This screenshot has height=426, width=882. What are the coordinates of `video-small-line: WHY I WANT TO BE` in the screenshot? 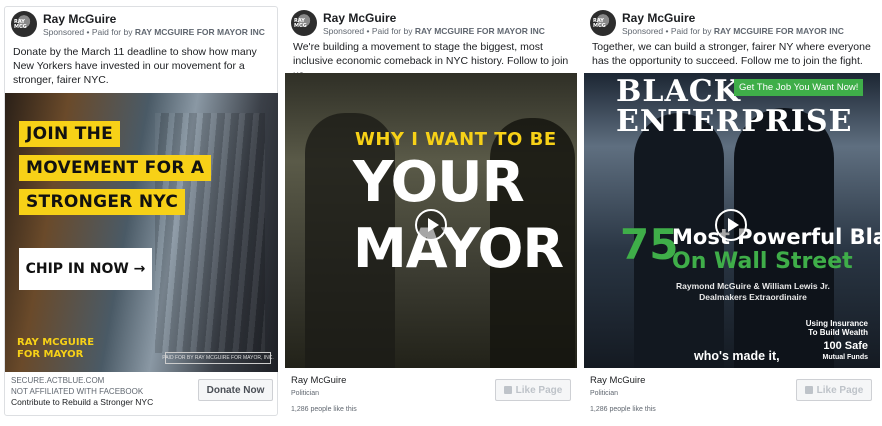 It's located at (456, 139).